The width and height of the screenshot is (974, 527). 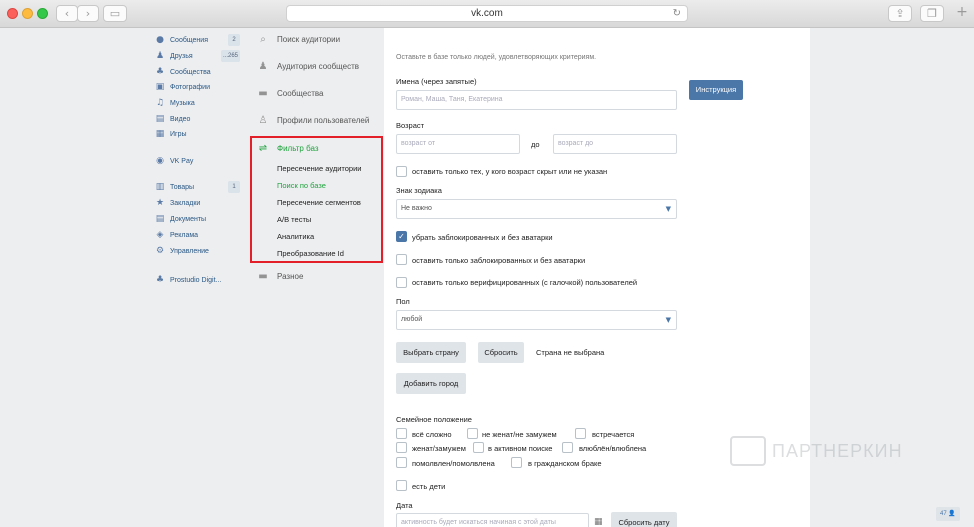 What do you see at coordinates (160, 103) in the screenshot?
I see `music-icon: ♫` at bounding box center [160, 103].